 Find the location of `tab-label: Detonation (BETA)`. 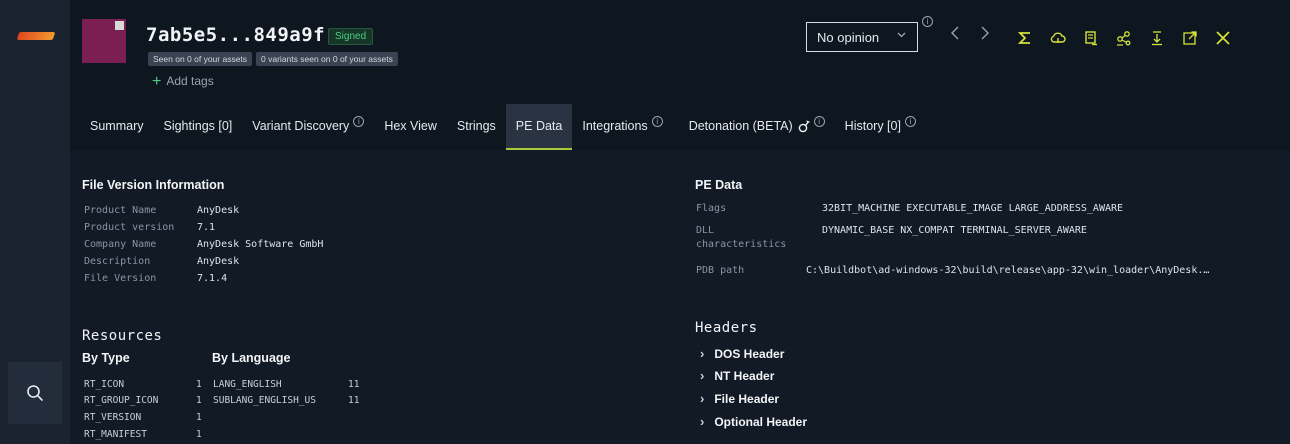

tab-label: Detonation (BETA) is located at coordinates (740, 126).